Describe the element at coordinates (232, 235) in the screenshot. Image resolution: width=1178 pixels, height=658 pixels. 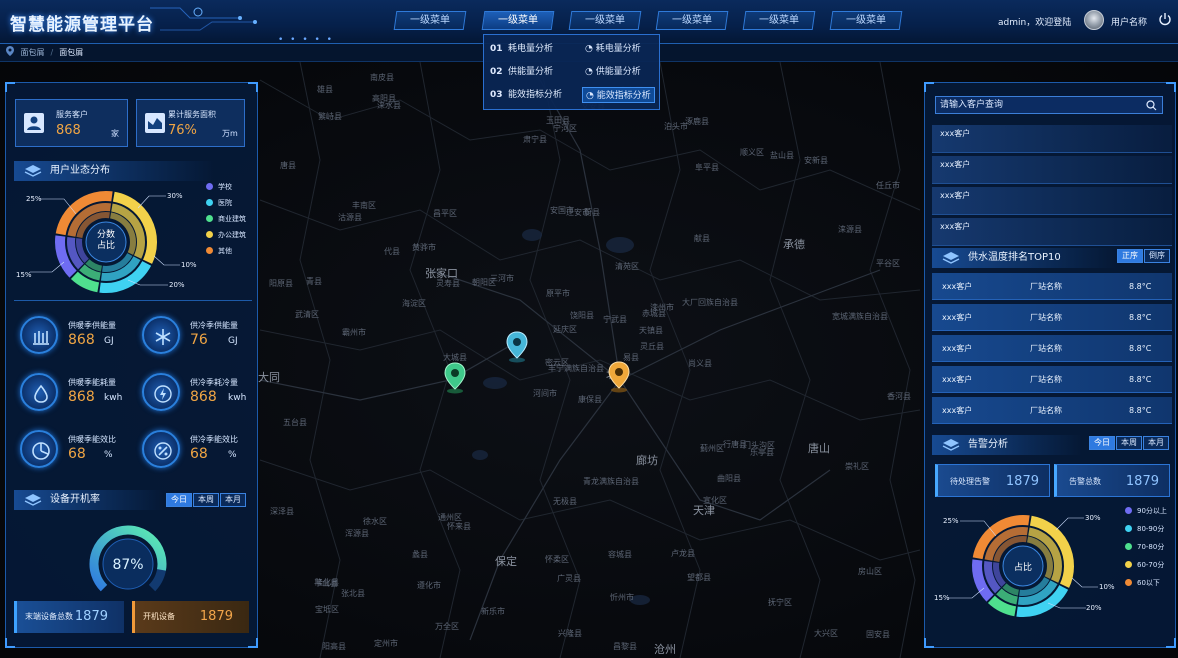
I see `legend-label: 办公建筑` at that location.